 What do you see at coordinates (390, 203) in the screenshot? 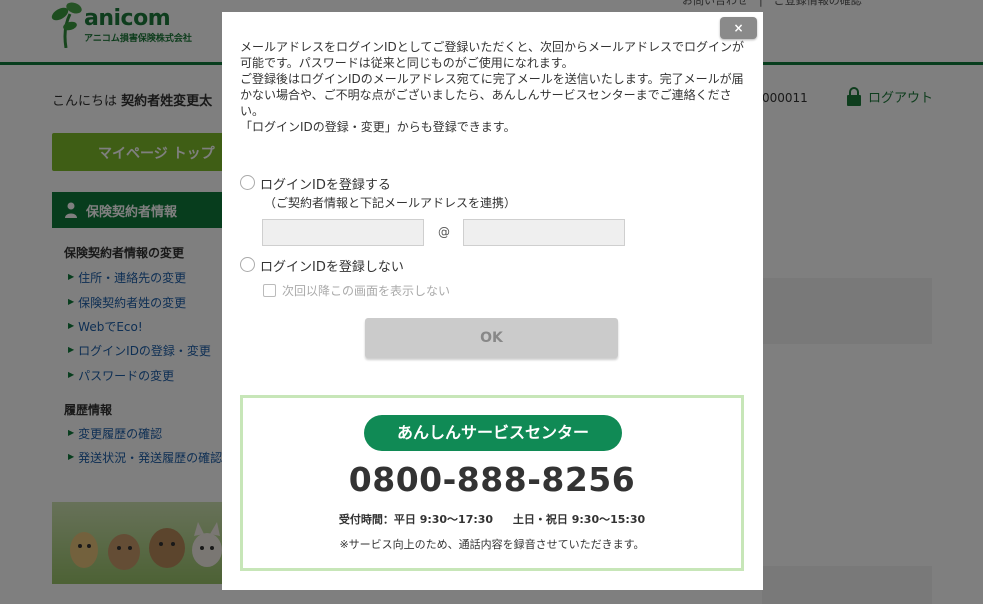
I see `register-option-note: （ご契約者情報と下記メールアドレスを連携）` at bounding box center [390, 203].